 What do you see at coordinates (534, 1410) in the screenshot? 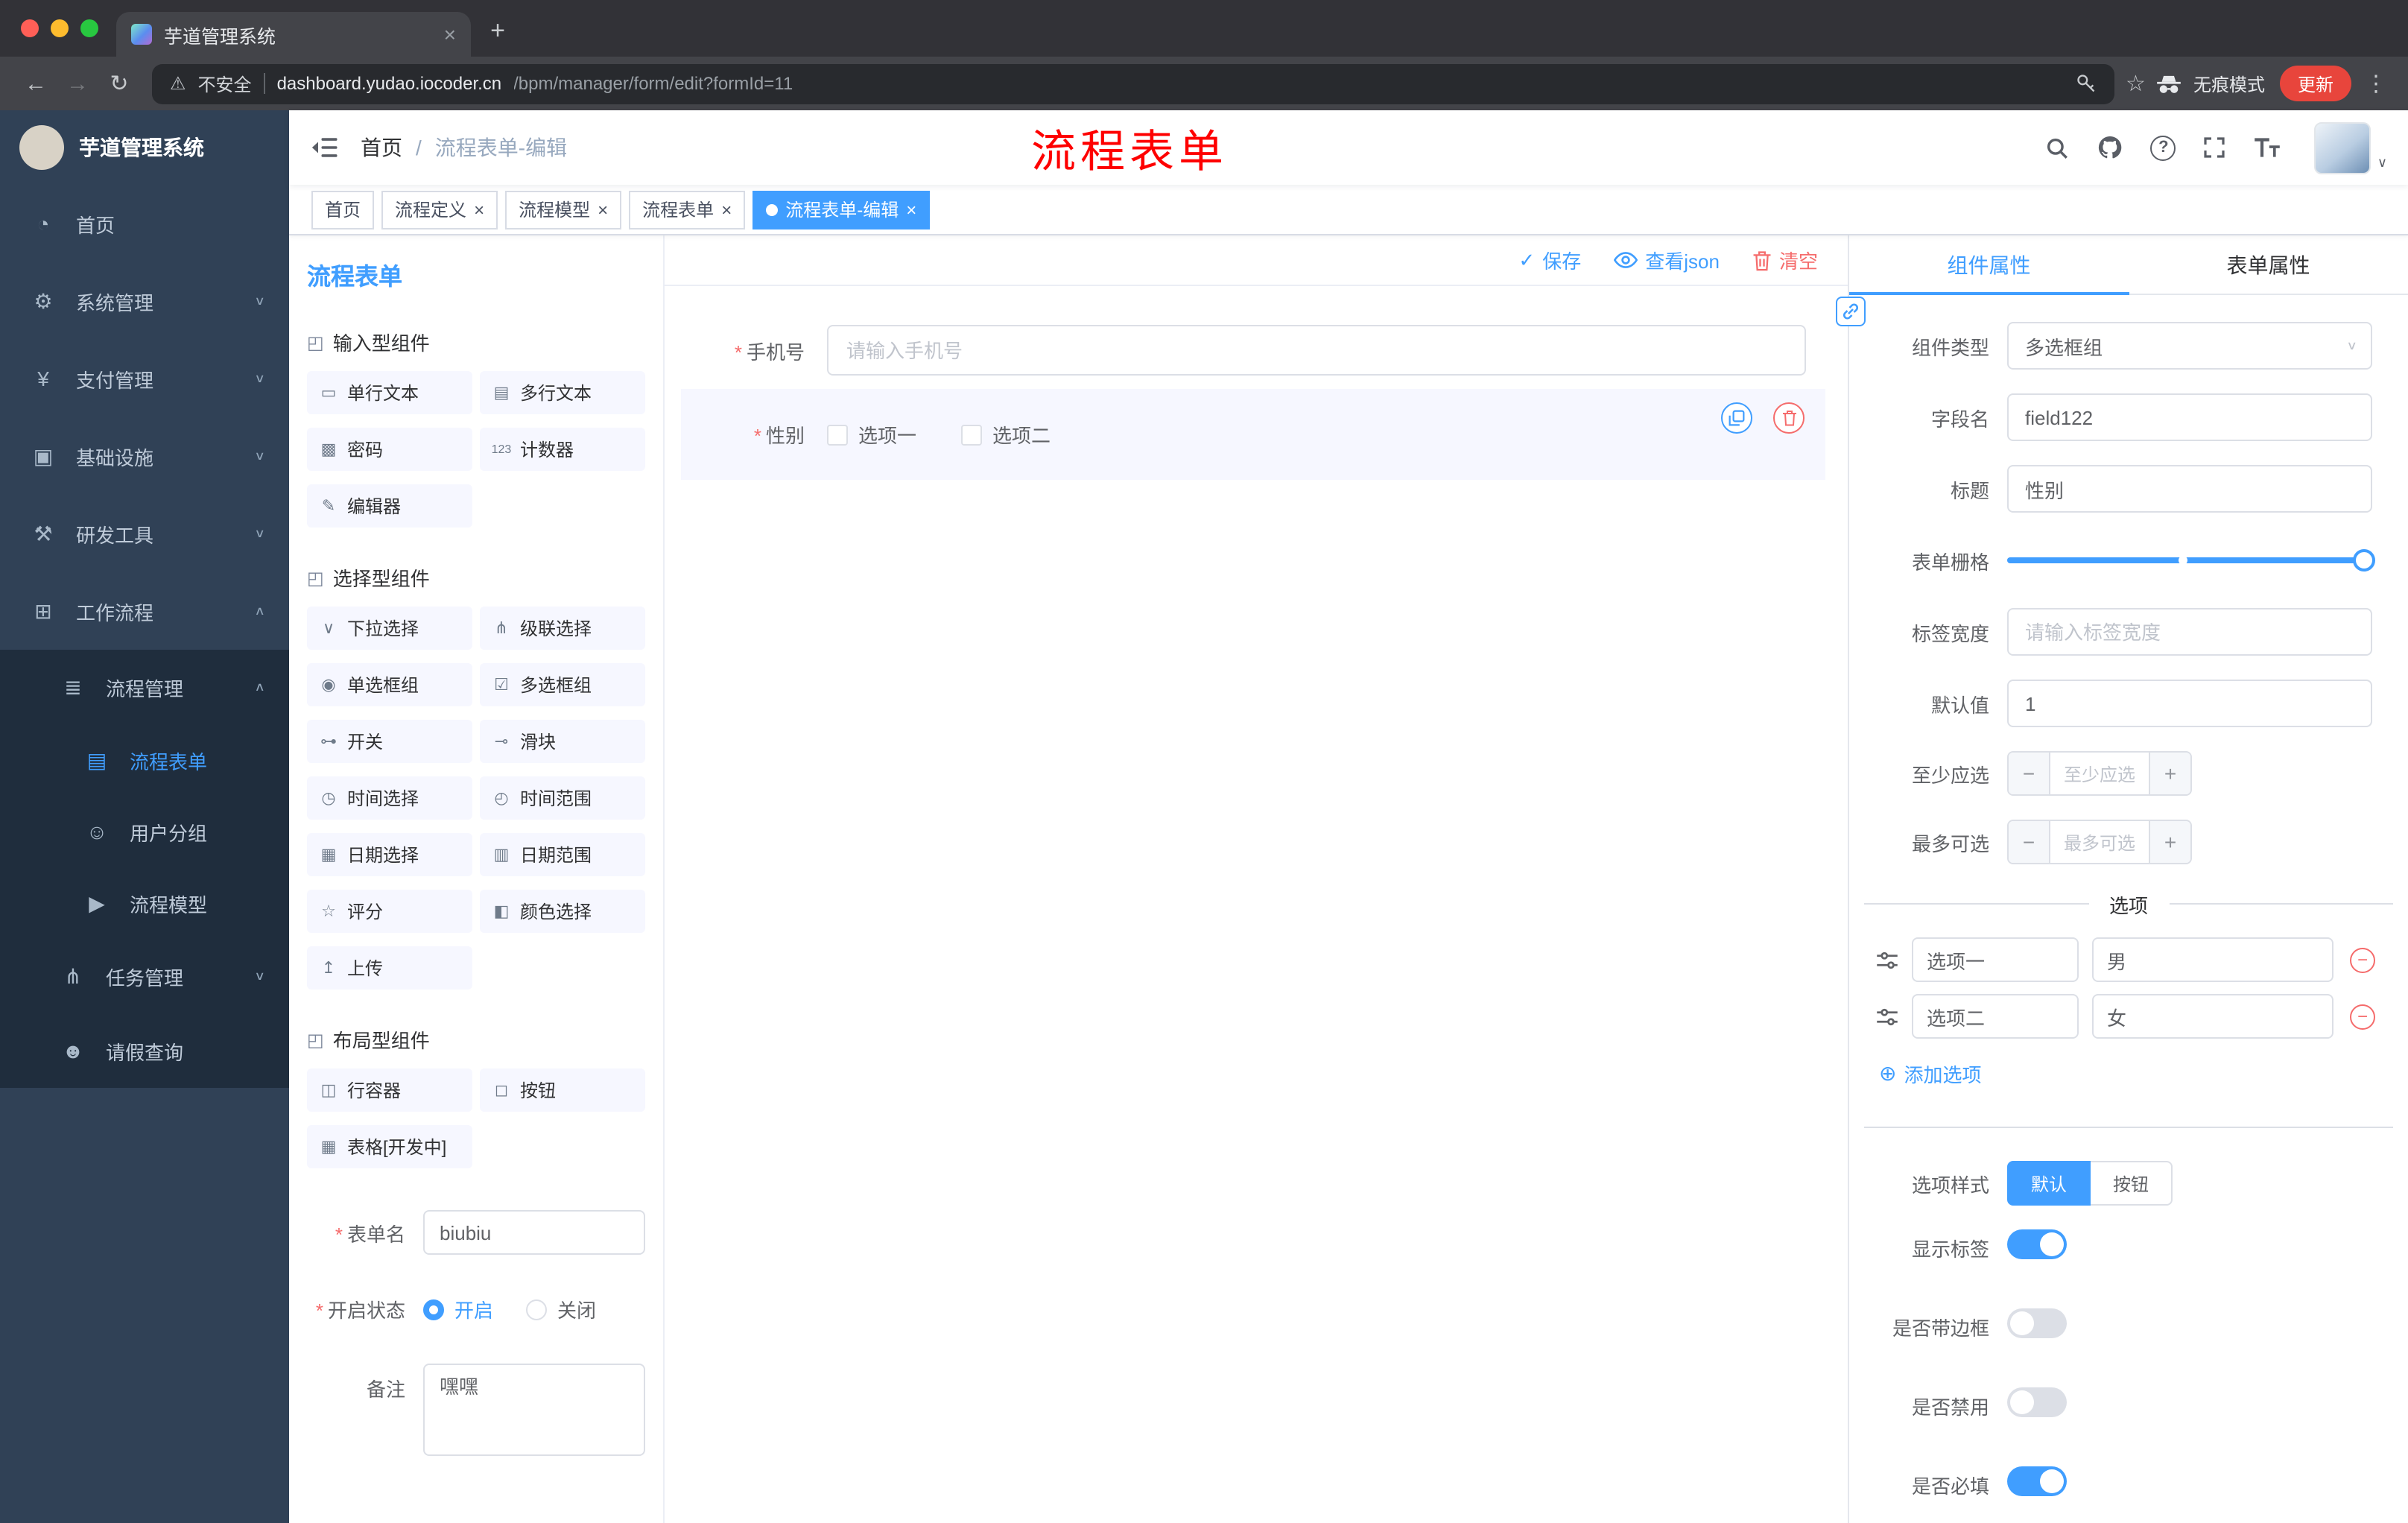
I see `form-remark-textarea: 嘿嘿` at bounding box center [534, 1410].